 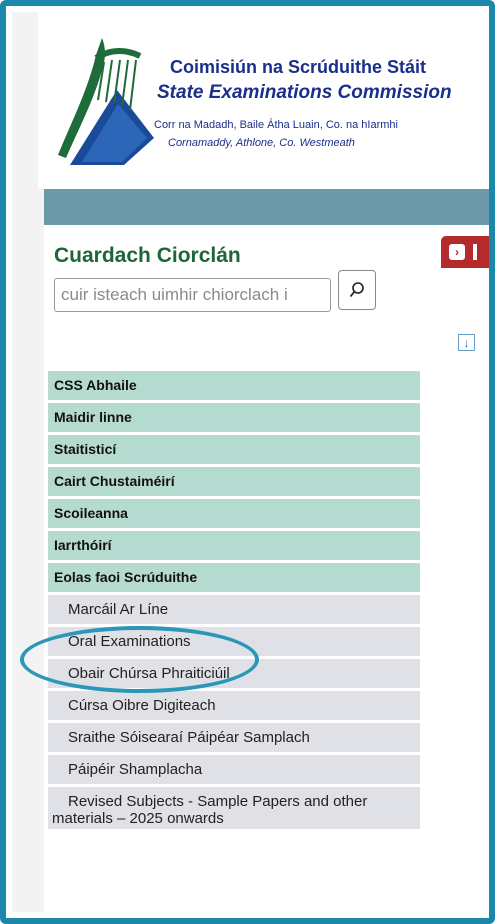 What do you see at coordinates (234, 513) in the screenshot?
I see `menu-item-schools: Scoileanna` at bounding box center [234, 513].